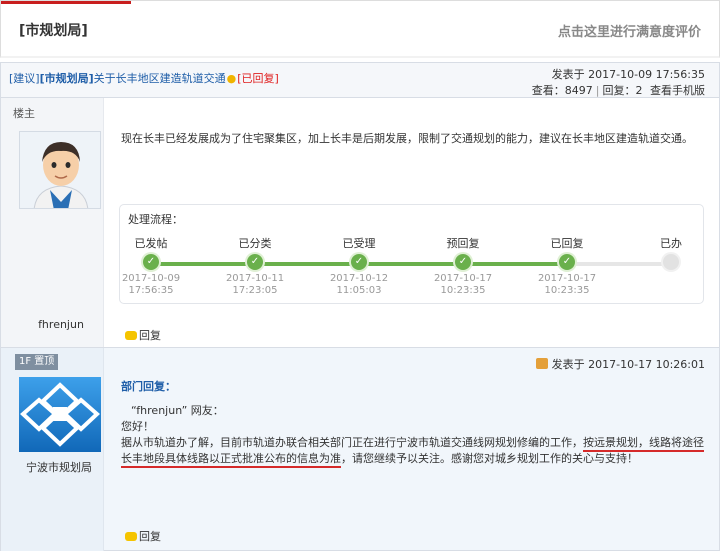 This screenshot has height=551, width=720. I want to click on thread-status-badge: [已回复], so click(258, 78).